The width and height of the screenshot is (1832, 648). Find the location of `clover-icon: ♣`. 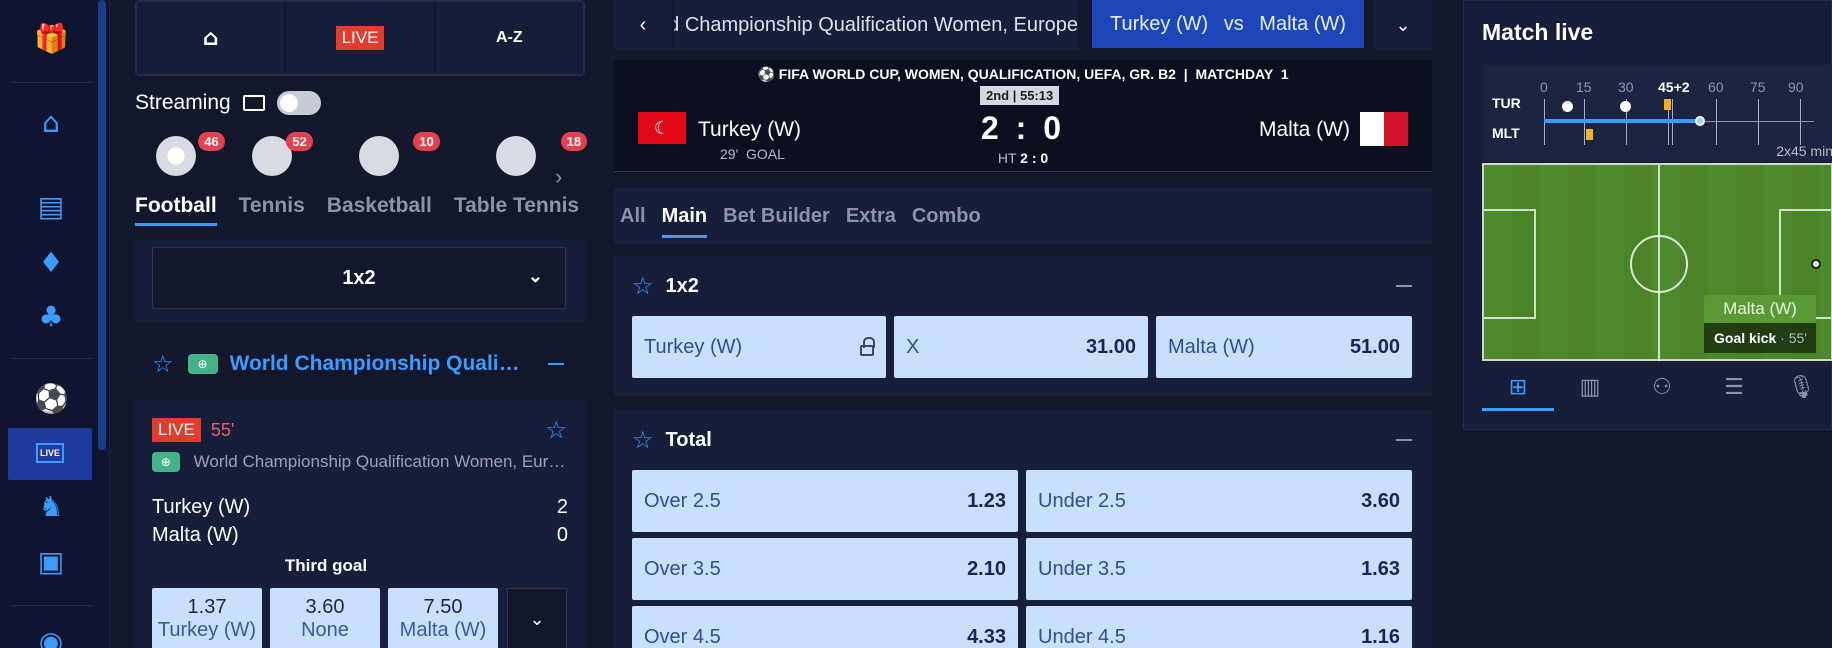

clover-icon: ♣ is located at coordinates (51, 317).